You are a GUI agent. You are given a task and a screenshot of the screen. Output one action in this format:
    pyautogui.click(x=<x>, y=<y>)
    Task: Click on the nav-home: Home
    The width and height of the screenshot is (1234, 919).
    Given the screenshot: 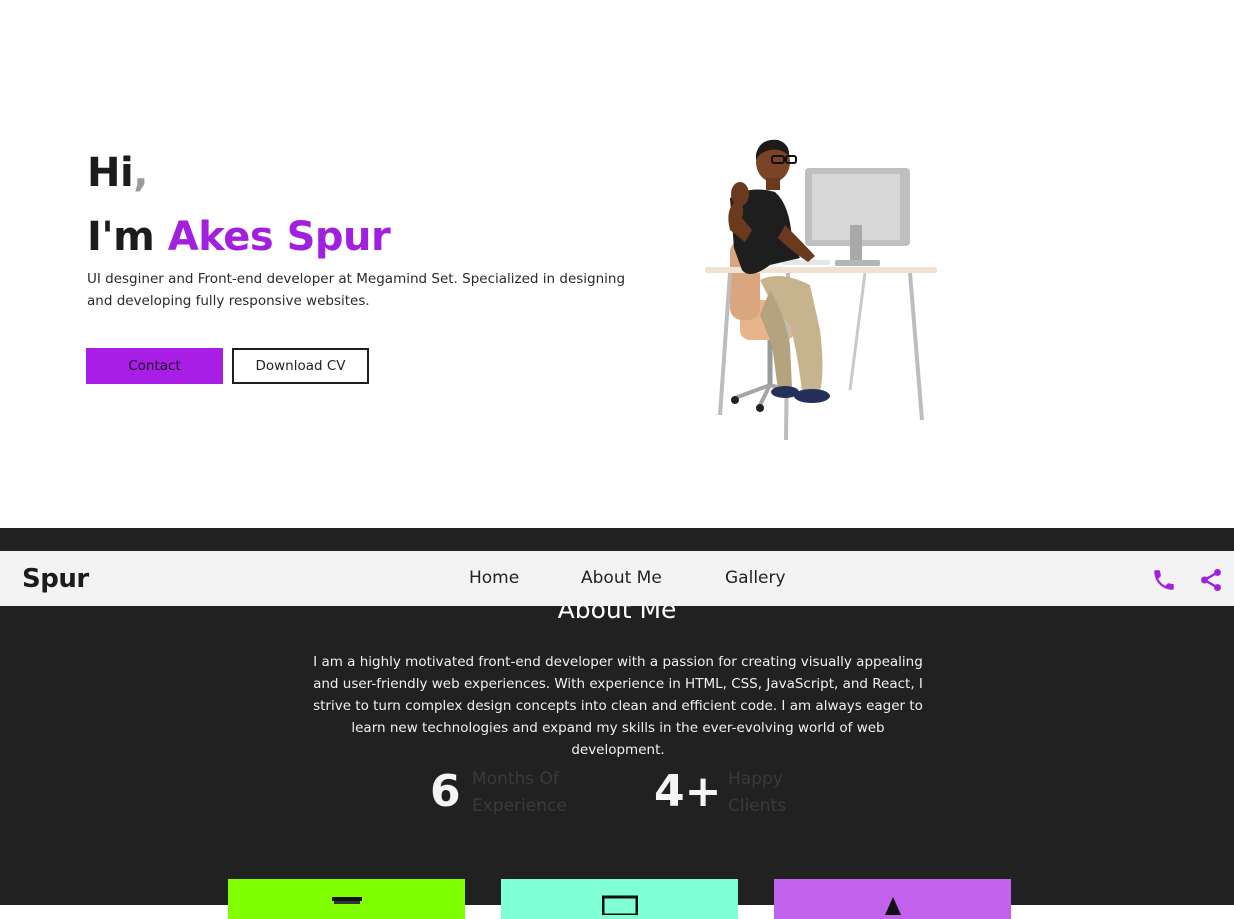 What is the action you would take?
    pyautogui.click(x=494, y=578)
    